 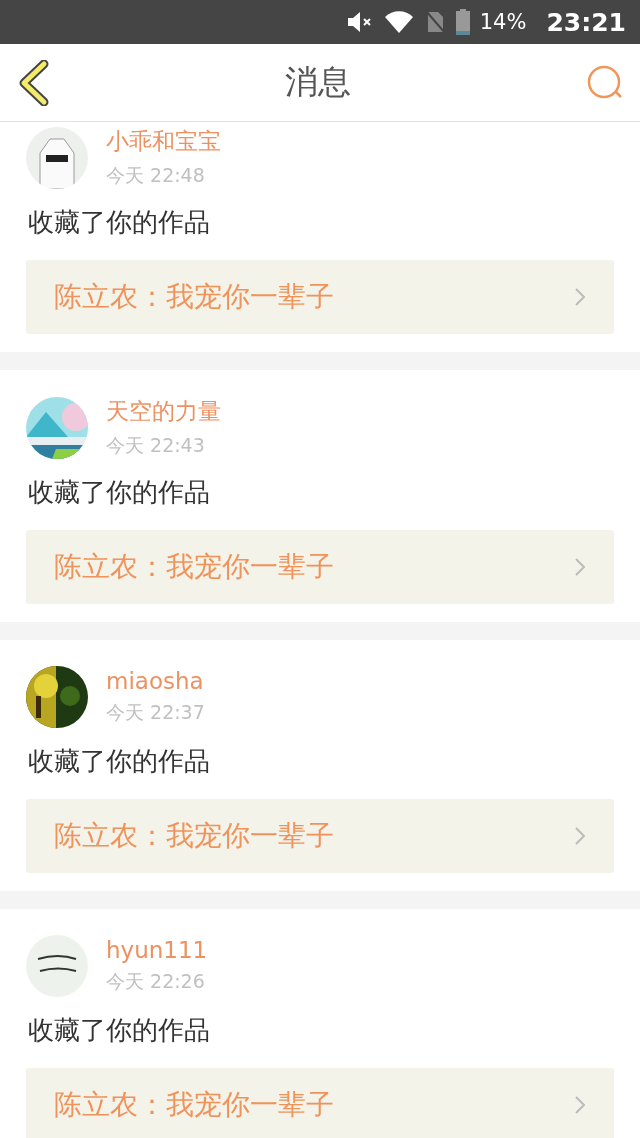 I want to click on mute-icon, so click(x=359, y=22).